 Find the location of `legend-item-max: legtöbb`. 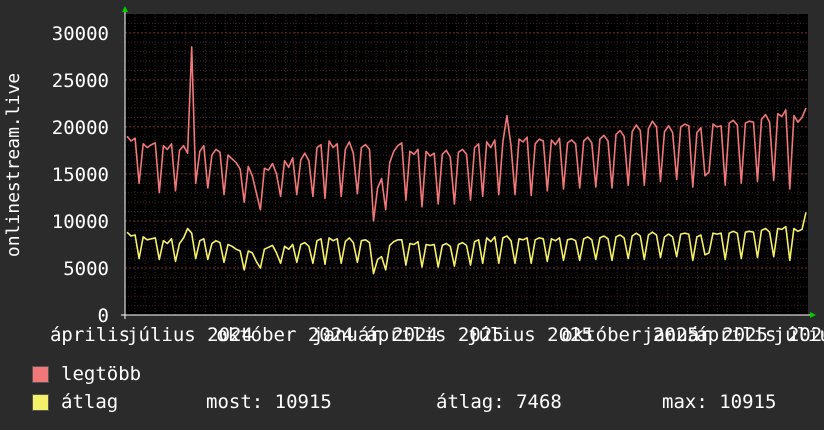

legend-item-max: legtöbb is located at coordinates (86, 374).